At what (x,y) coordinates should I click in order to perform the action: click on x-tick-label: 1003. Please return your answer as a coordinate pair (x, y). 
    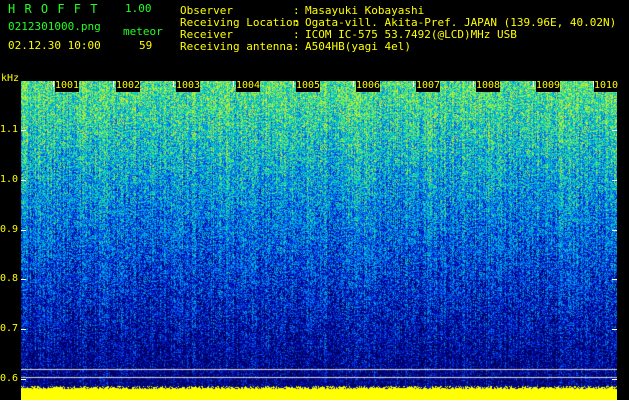
    Looking at the image, I should click on (188, 86).